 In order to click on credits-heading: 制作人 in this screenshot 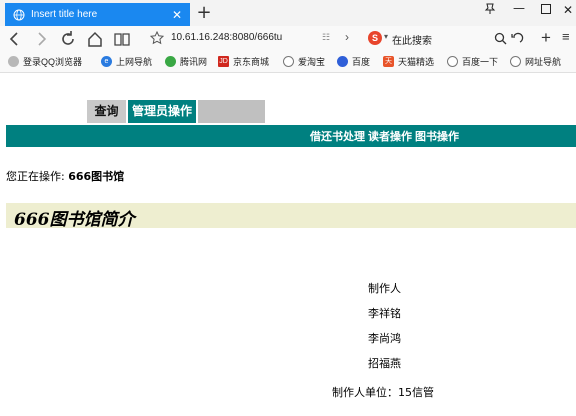, I will do `click(384, 288)`.